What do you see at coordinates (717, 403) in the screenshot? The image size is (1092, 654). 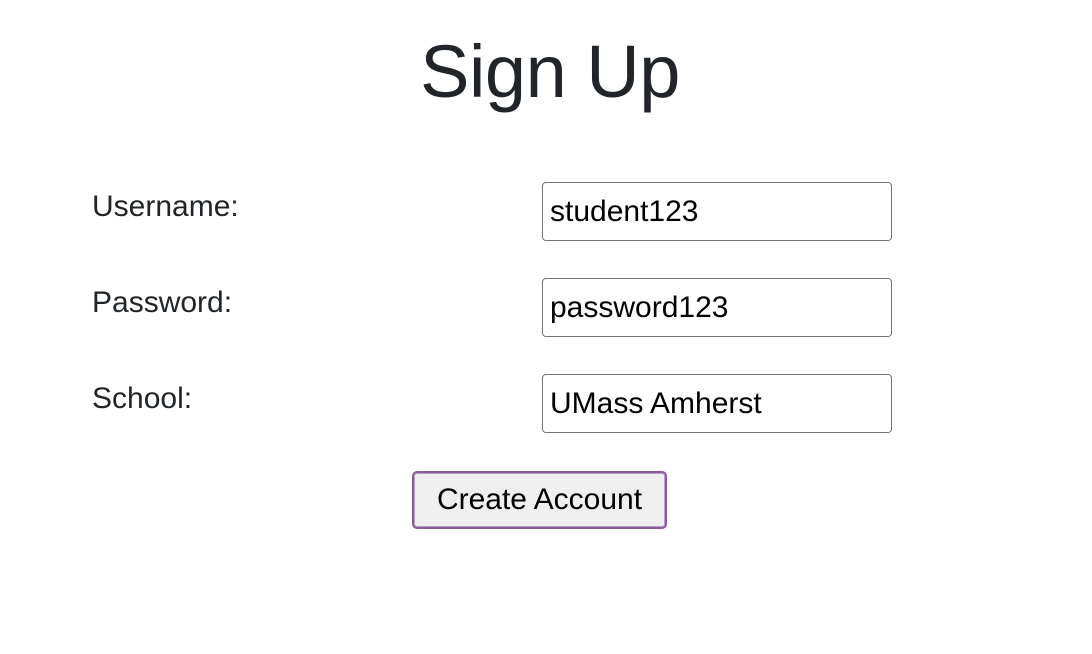 I see `school-input` at bounding box center [717, 403].